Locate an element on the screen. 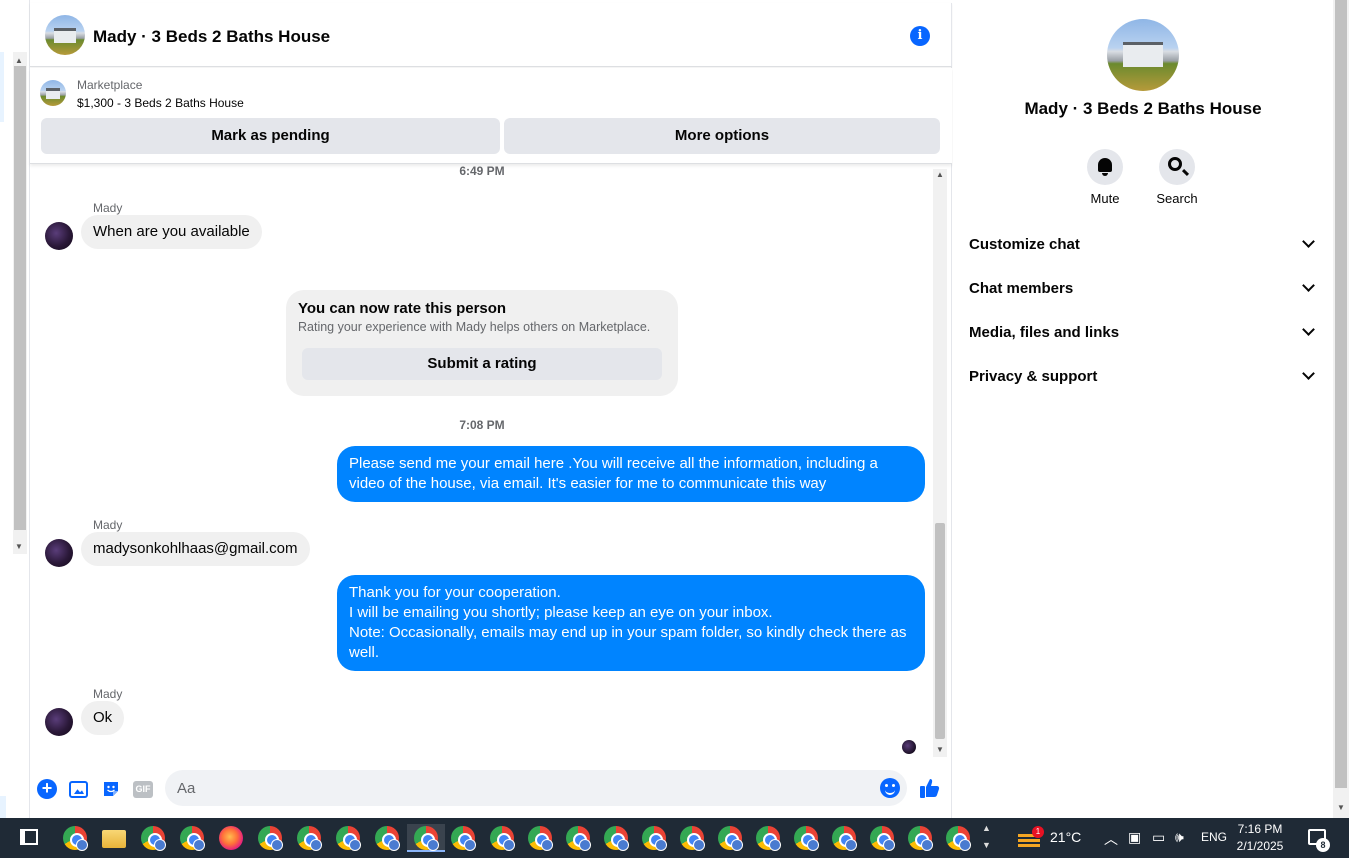 Image resolution: width=1349 pixels, height=858 pixels. temperature: 21°C is located at coordinates (1065, 837).